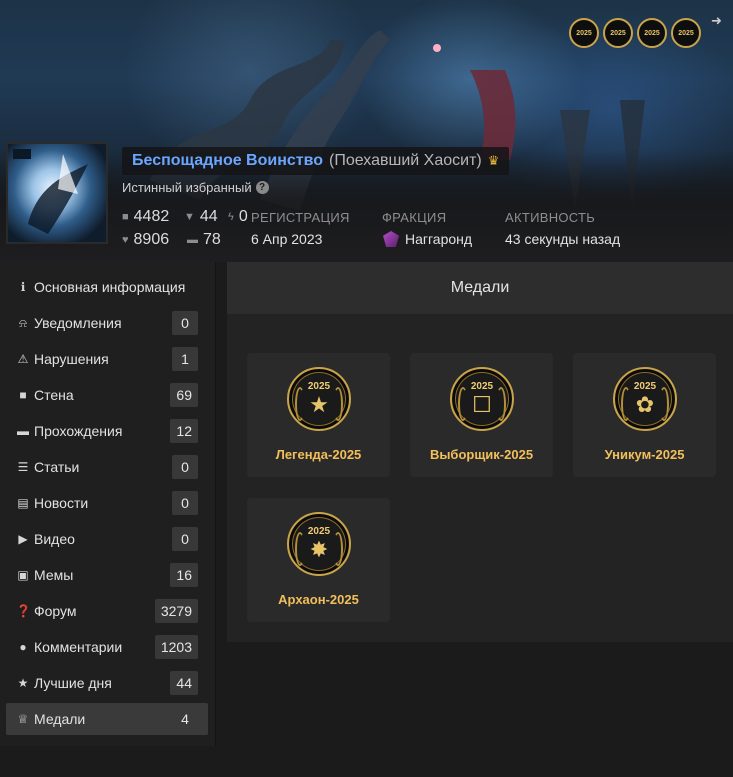 The width and height of the screenshot is (733, 777). What do you see at coordinates (493, 160) in the screenshot?
I see `crown-icon: ♛` at bounding box center [493, 160].